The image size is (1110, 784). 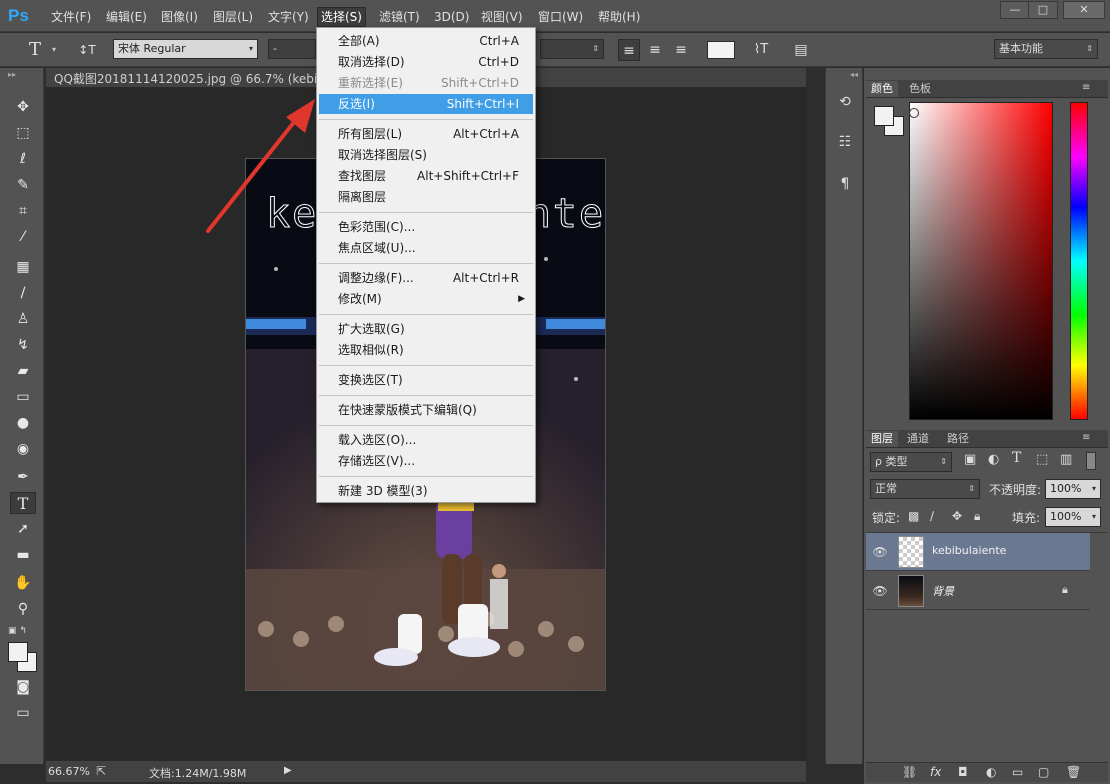 What do you see at coordinates (12, 74) in the screenshot?
I see `collapse-arrows-icon: ▸▸` at bounding box center [12, 74].